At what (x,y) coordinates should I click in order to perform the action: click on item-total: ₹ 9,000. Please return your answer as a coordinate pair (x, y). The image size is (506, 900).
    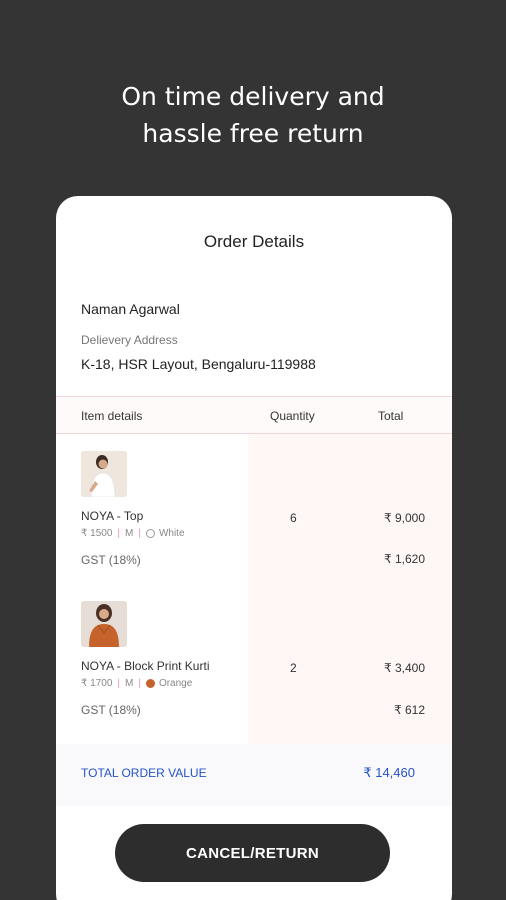
    Looking at the image, I should click on (404, 518).